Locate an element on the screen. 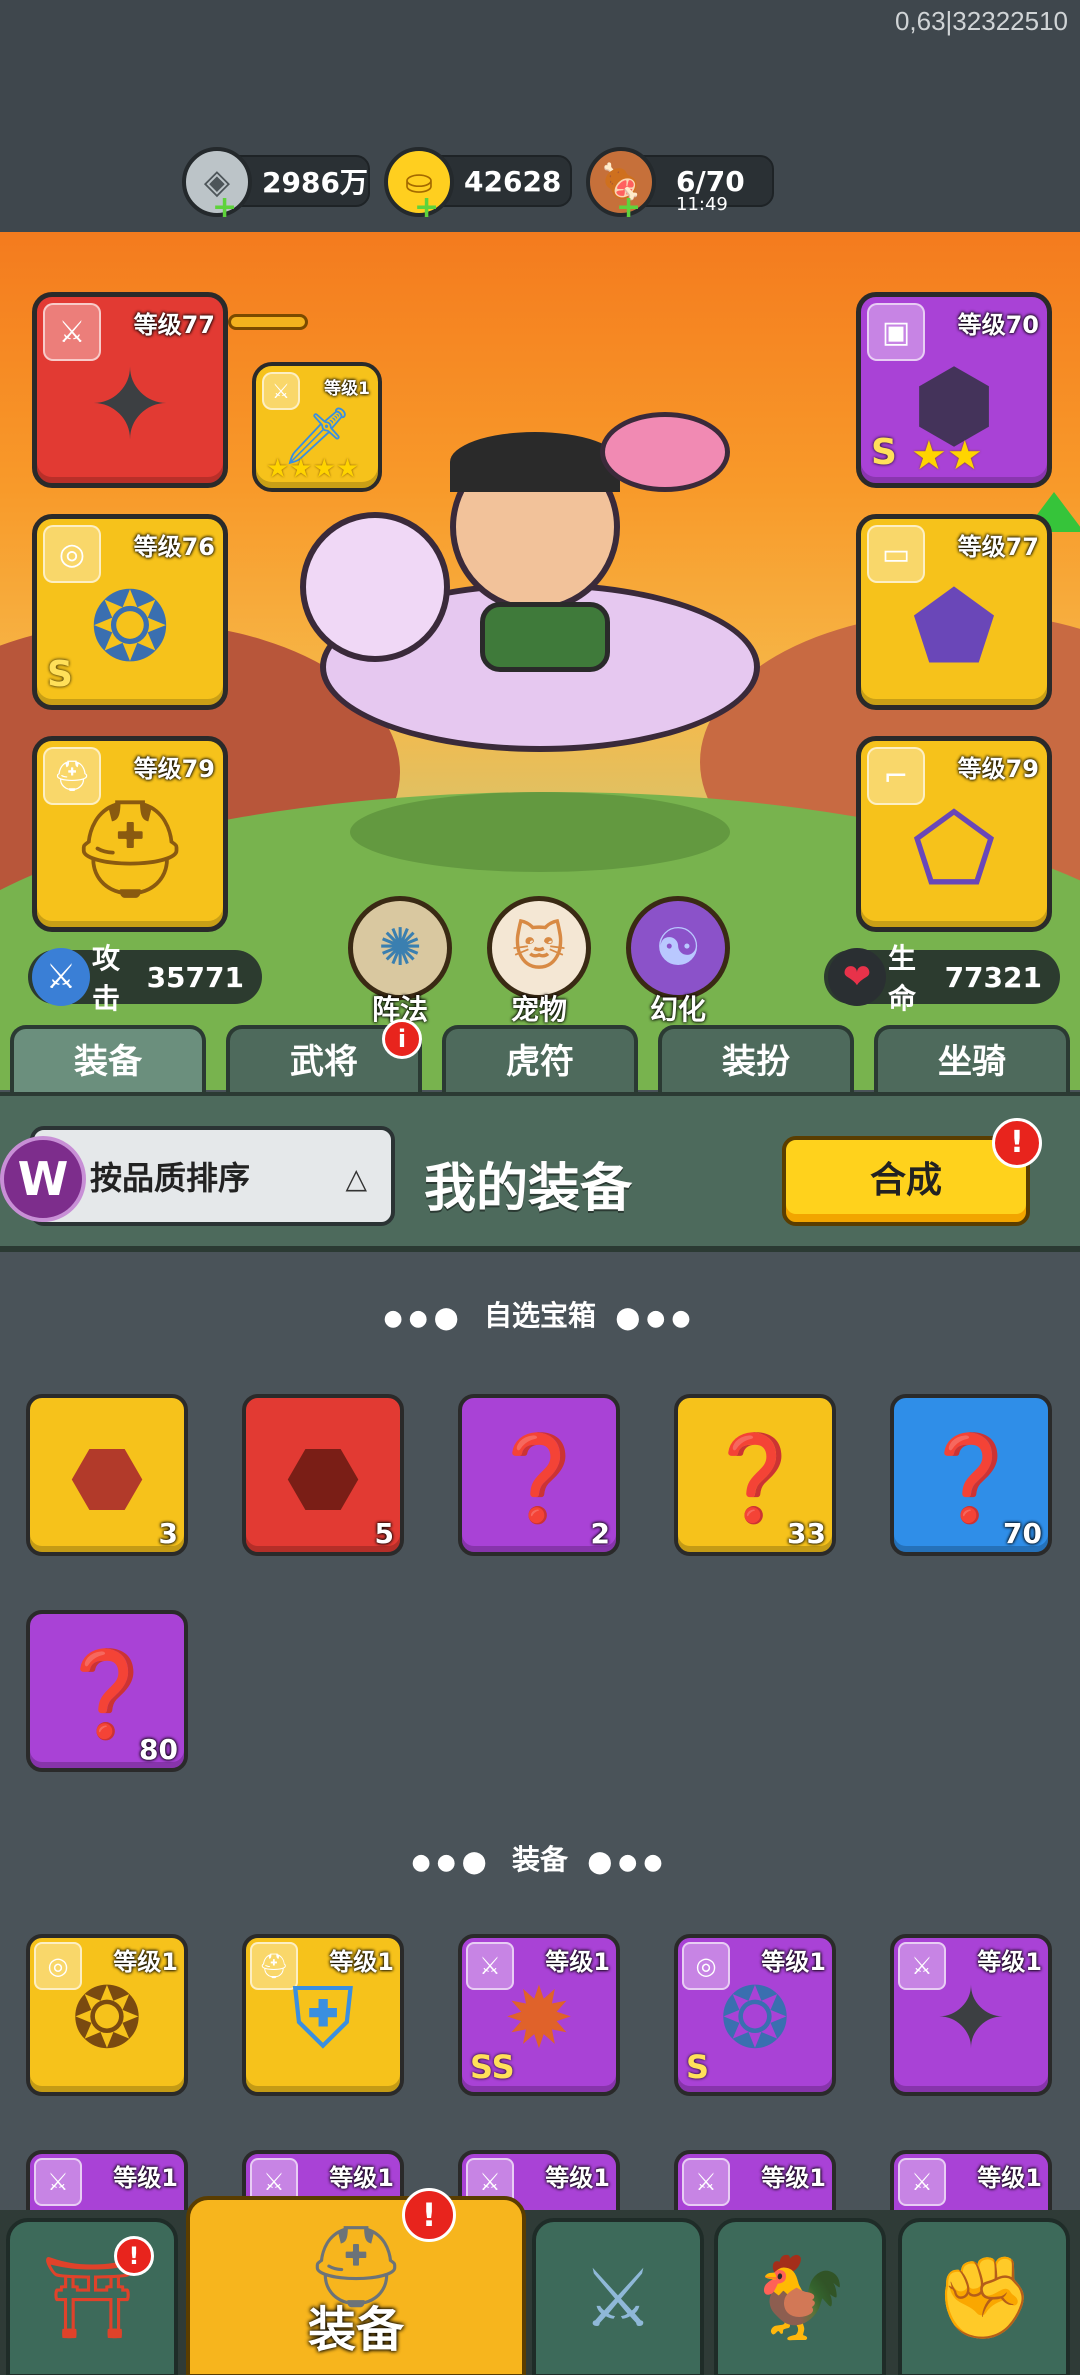 The image size is (1080, 2375). tab-mount: 坐骑 is located at coordinates (972, 1060).